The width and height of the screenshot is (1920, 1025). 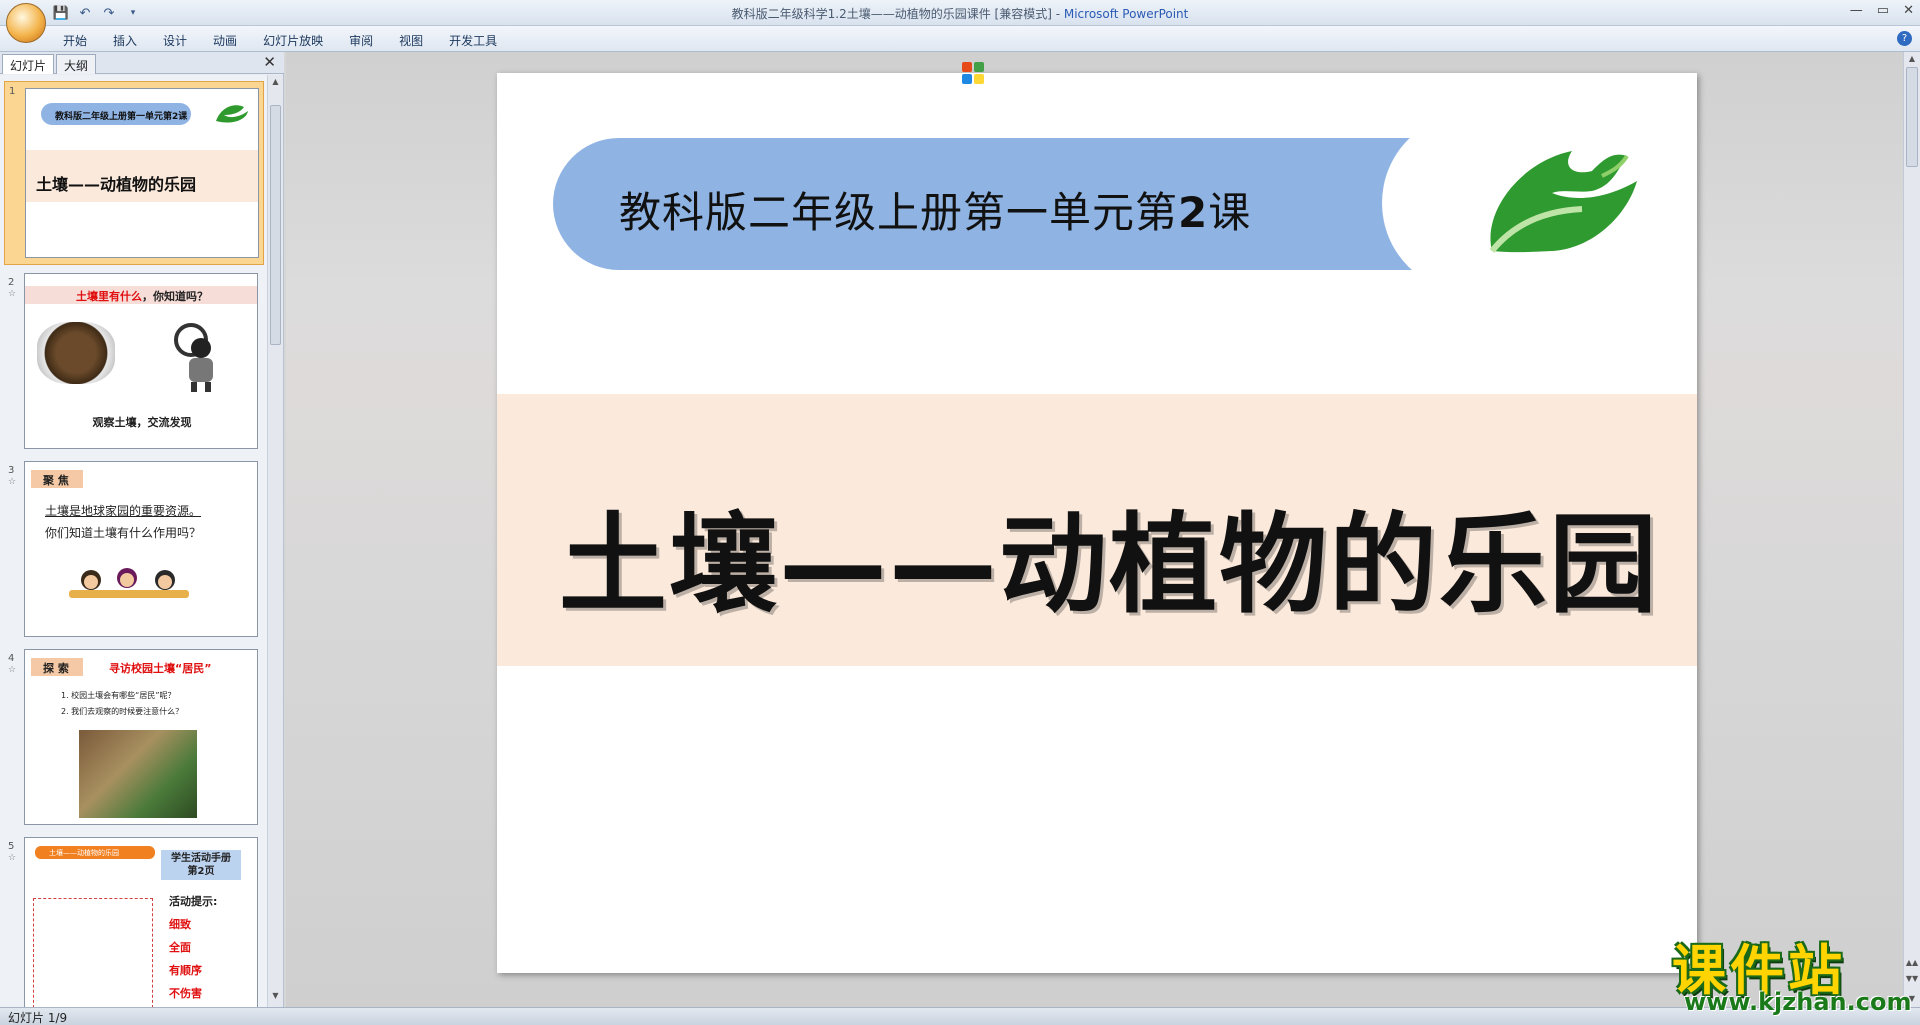 What do you see at coordinates (160, 668) in the screenshot?
I see `thumb-title: 寻访校园土壤“居民”` at bounding box center [160, 668].